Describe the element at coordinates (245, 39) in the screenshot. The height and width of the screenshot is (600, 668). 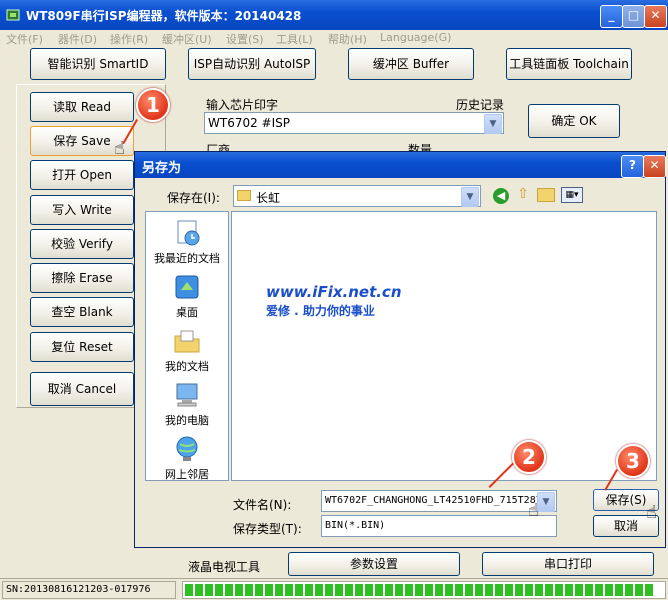
I see `menu-settings: 设置(S)` at that location.